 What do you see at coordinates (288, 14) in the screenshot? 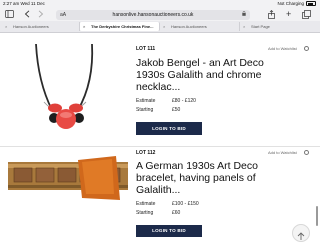
I see `add-tab-icon: +` at bounding box center [288, 14].